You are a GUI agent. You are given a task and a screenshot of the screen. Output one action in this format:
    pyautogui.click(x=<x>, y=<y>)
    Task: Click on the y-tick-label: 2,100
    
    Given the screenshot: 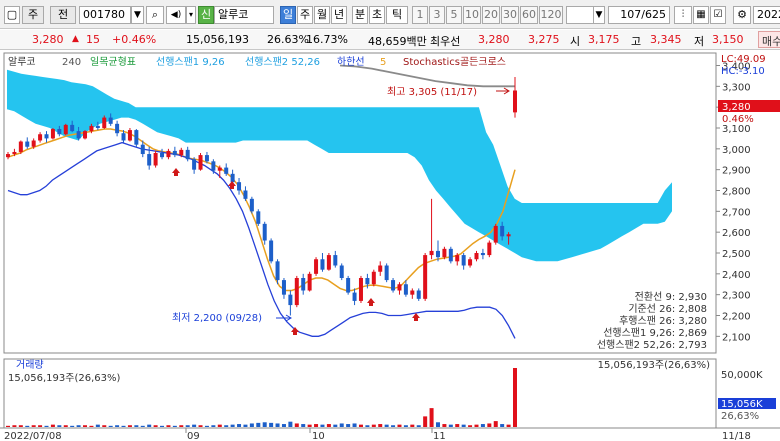 What is the action you would take?
    pyautogui.click(x=736, y=337)
    